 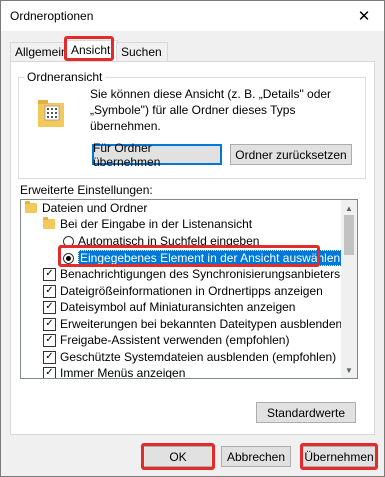 What do you see at coordinates (192, 16) in the screenshot?
I see `title-bar: Ordneroptionen ✕` at bounding box center [192, 16].